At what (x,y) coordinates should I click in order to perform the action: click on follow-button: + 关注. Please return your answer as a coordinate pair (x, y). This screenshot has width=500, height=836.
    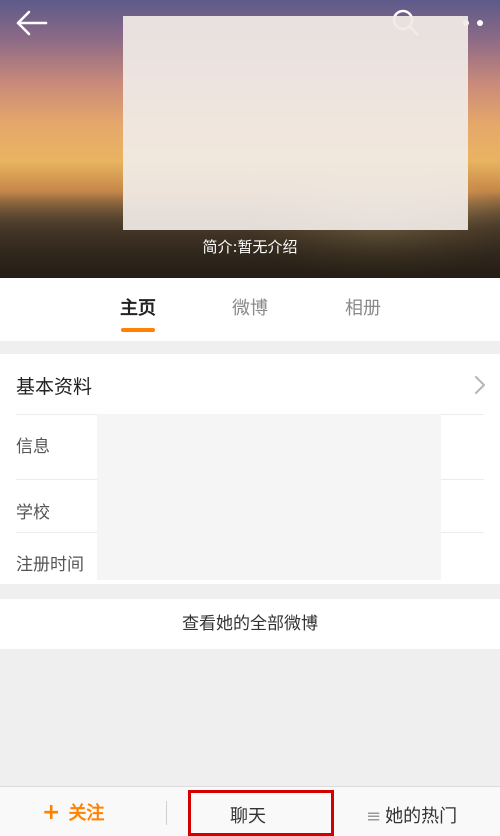
    Looking at the image, I should click on (73, 813).